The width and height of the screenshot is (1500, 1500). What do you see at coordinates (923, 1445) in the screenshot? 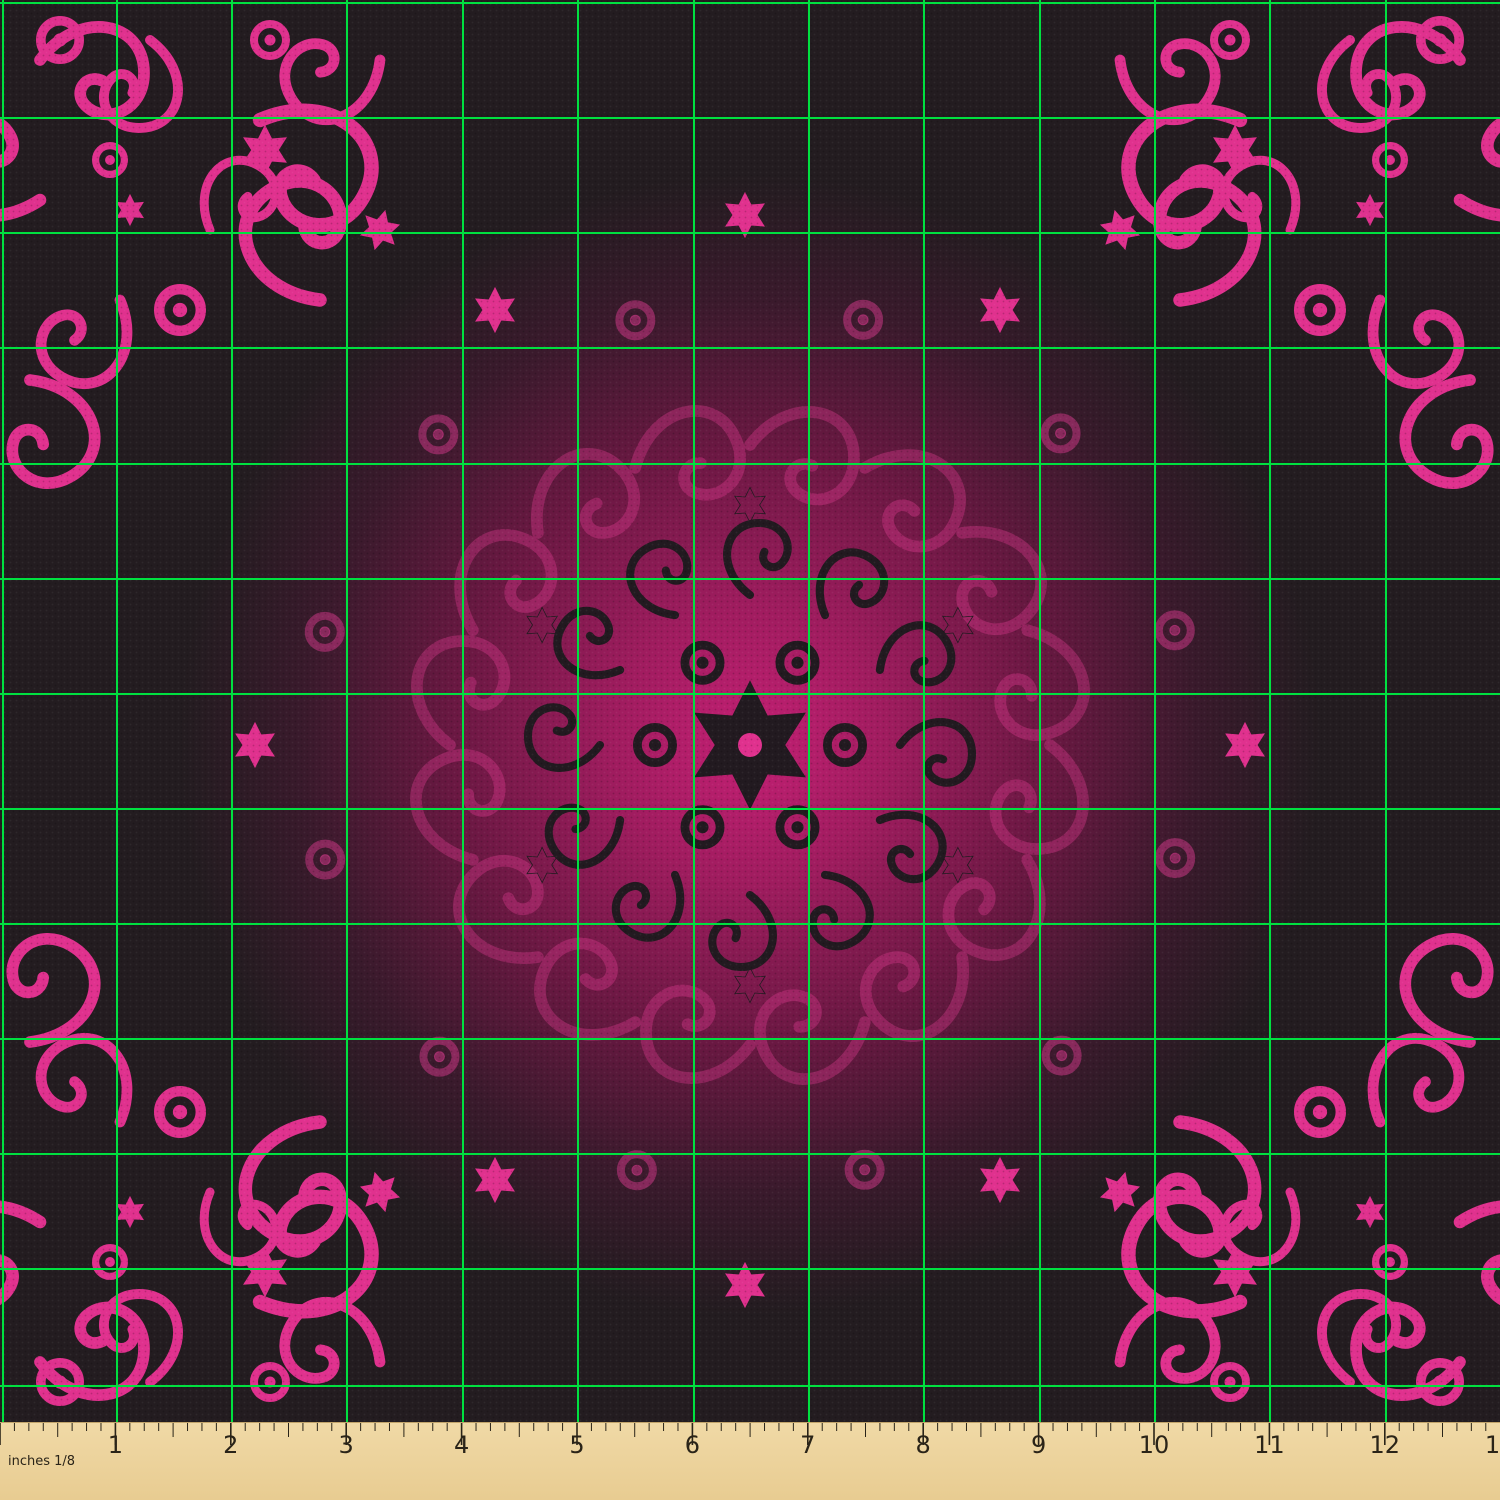
I see `ruler-number: 8` at bounding box center [923, 1445].